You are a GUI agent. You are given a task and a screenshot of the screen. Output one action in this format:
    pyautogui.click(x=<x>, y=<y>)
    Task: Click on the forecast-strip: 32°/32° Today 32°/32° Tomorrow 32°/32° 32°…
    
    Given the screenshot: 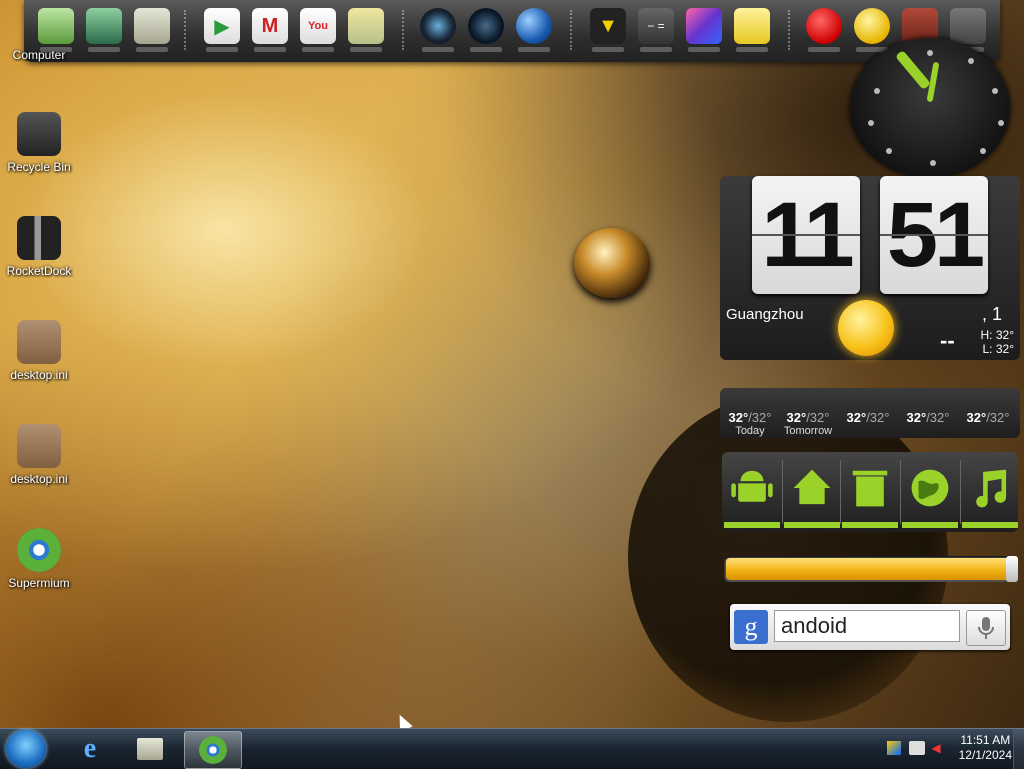 What is the action you would take?
    pyautogui.click(x=870, y=413)
    